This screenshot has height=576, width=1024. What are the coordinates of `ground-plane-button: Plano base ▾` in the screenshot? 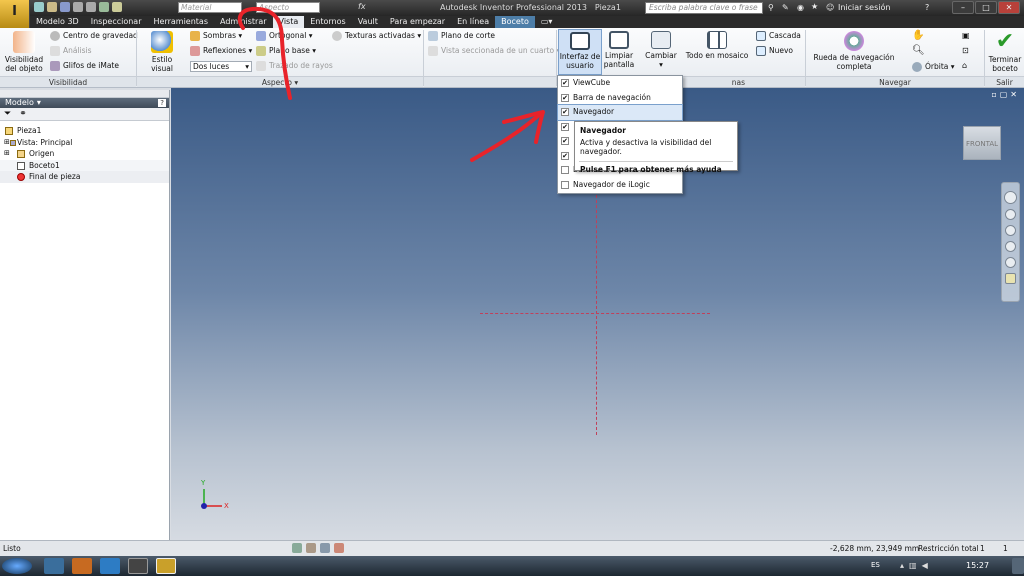 It's located at (286, 51).